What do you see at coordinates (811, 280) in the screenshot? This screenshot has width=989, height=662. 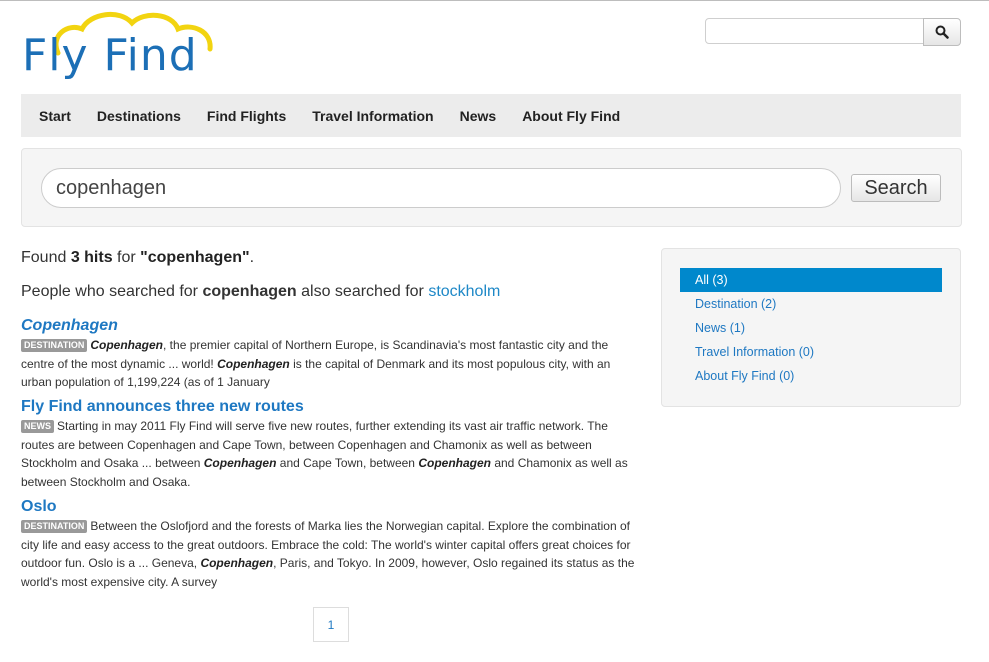 I see `facet-all: All (3)` at bounding box center [811, 280].